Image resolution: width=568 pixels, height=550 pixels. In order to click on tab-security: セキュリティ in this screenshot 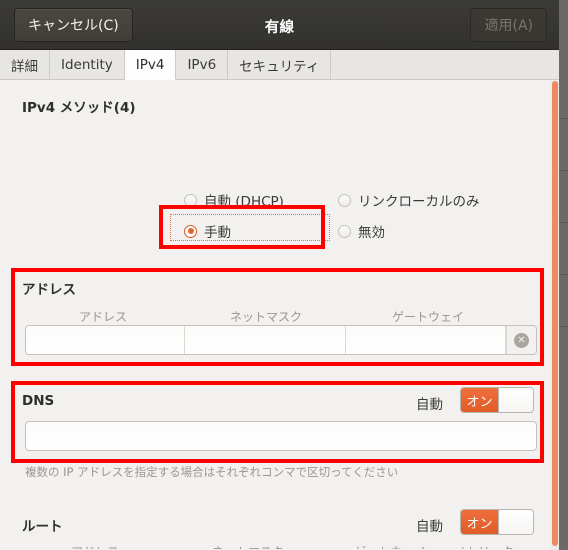, I will do `click(280, 64)`.